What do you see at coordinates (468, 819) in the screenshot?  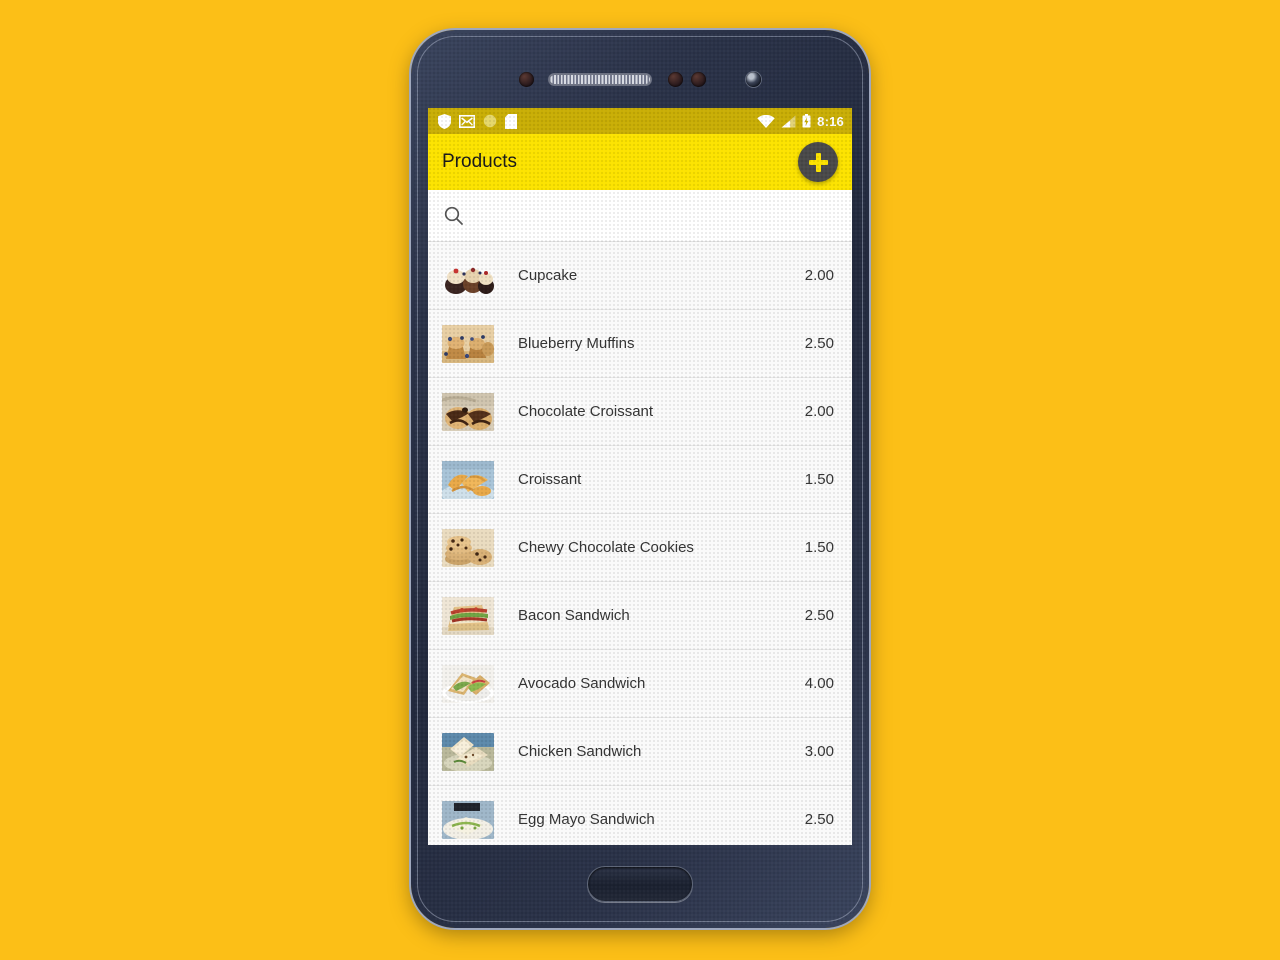 I see `product-thumbnail-egg-mayo-sandwich` at bounding box center [468, 819].